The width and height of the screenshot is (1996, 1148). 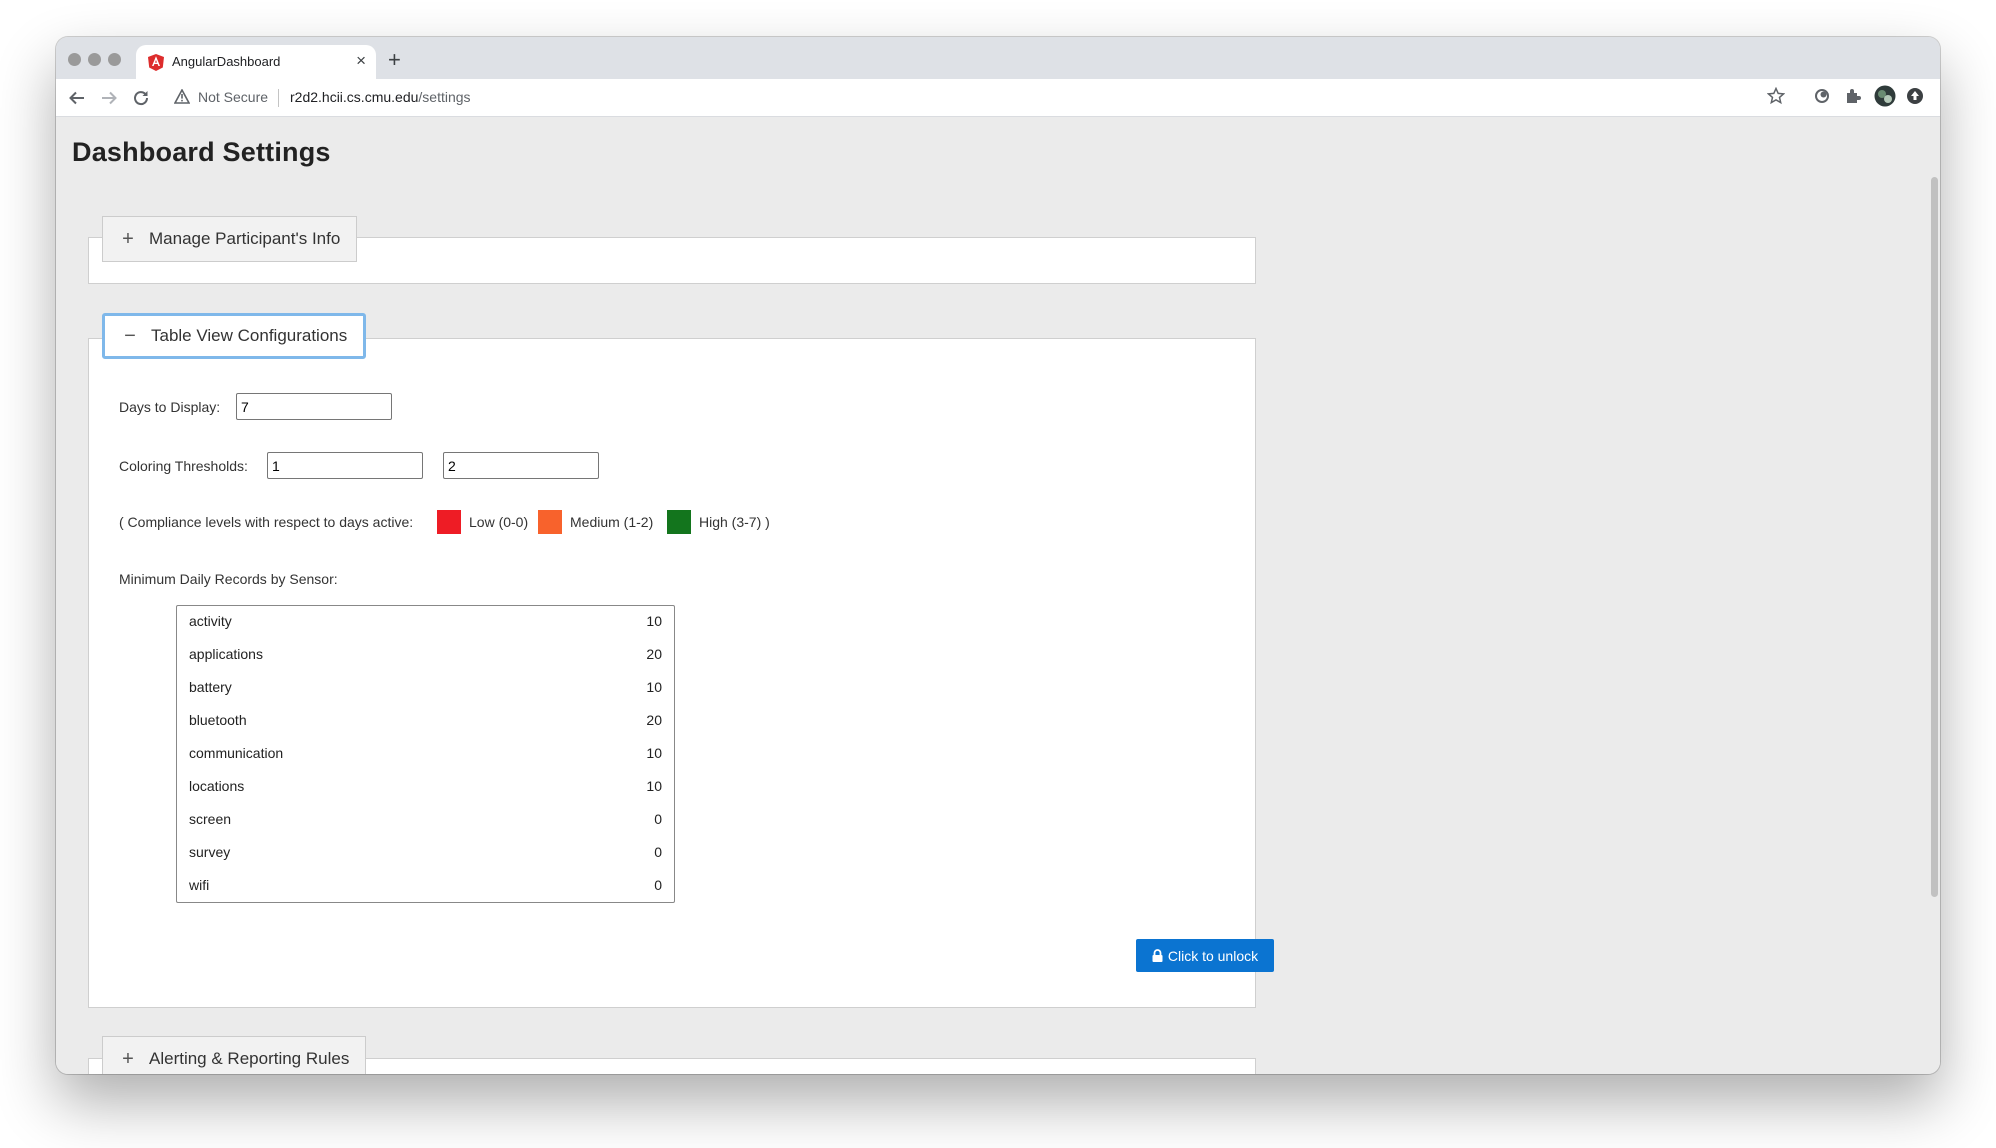 What do you see at coordinates (425, 688) in the screenshot?
I see `list-item: battery 10` at bounding box center [425, 688].